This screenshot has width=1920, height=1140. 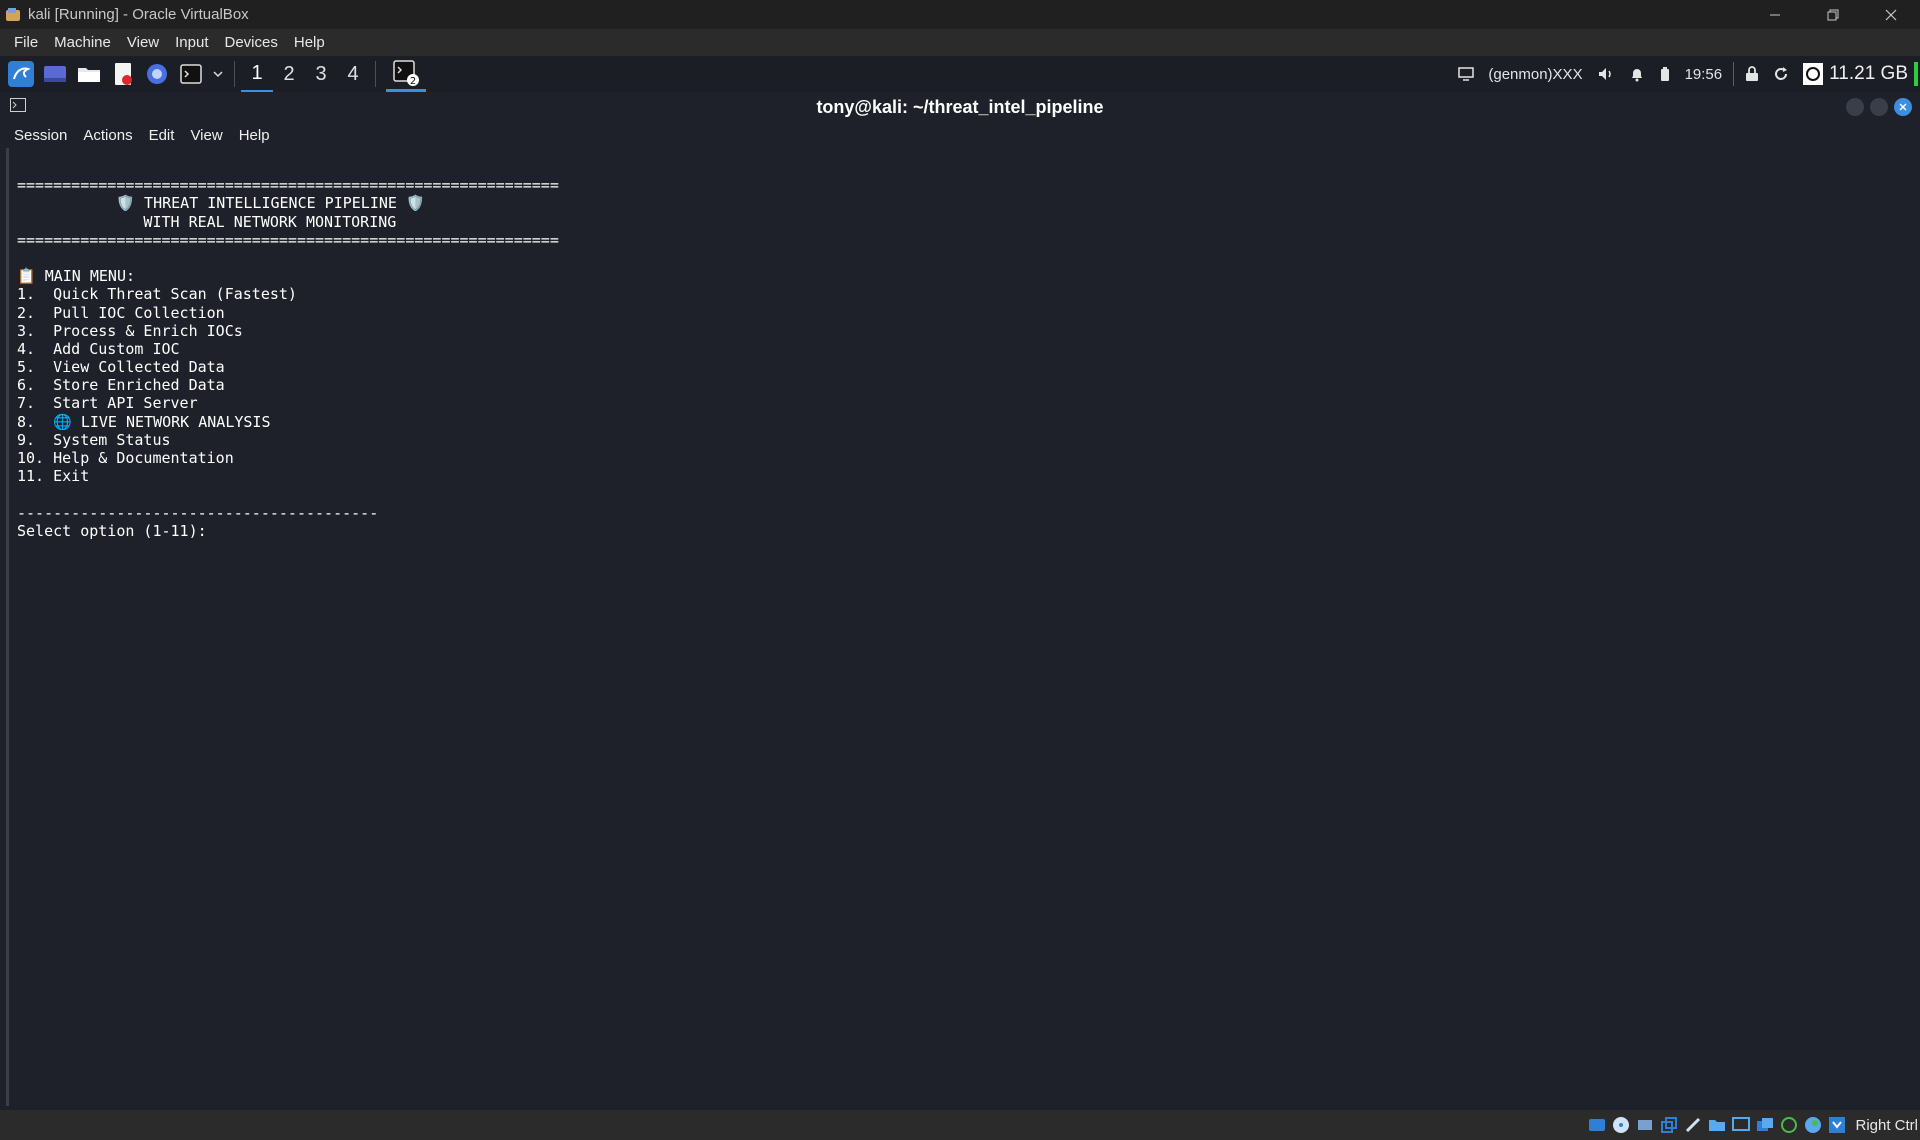 I want to click on folder-icon, so click(x=89, y=75).